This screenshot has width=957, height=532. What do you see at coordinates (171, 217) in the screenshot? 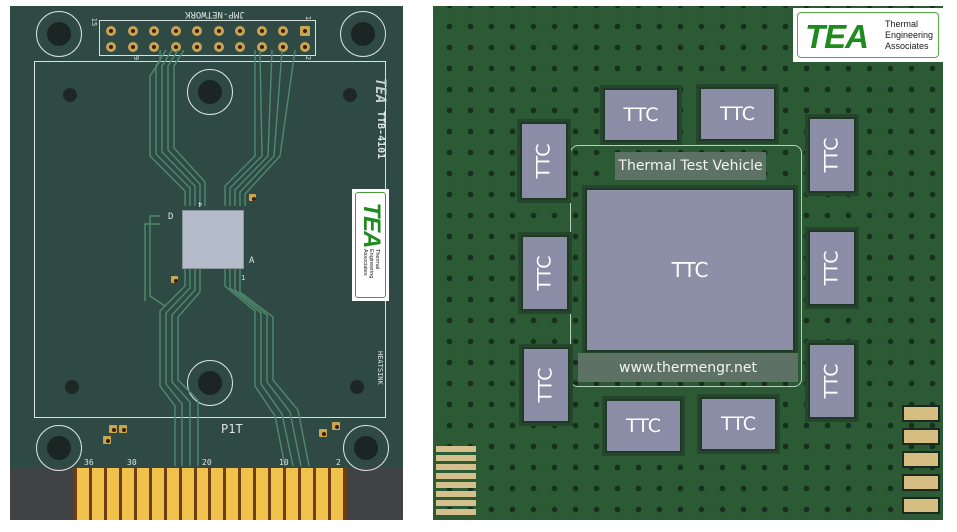
I see `chip-corner-label: D` at bounding box center [171, 217].